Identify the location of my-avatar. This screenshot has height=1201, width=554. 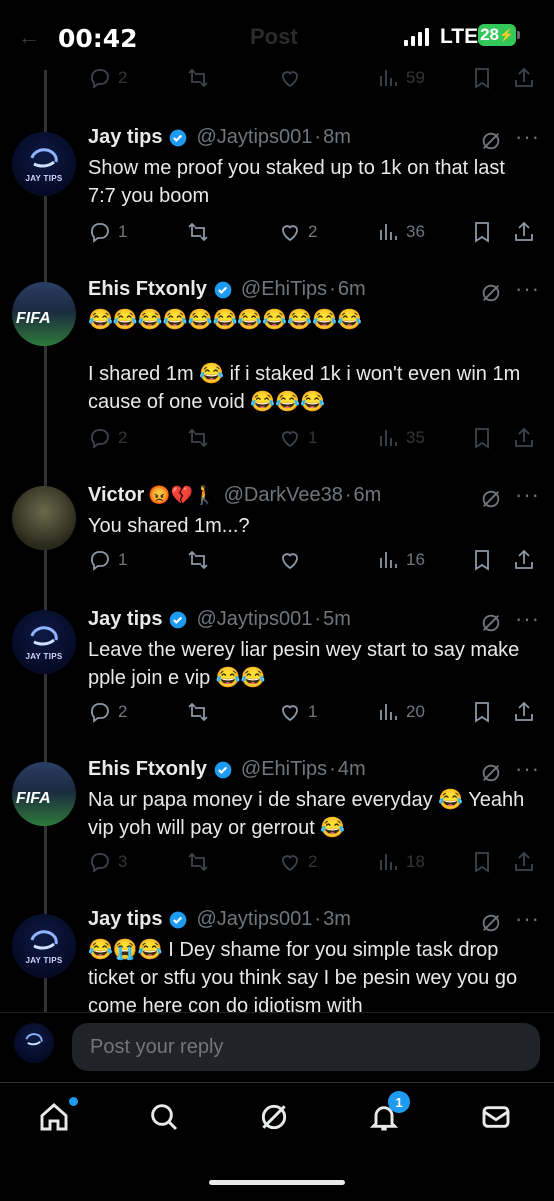
(34, 1043).